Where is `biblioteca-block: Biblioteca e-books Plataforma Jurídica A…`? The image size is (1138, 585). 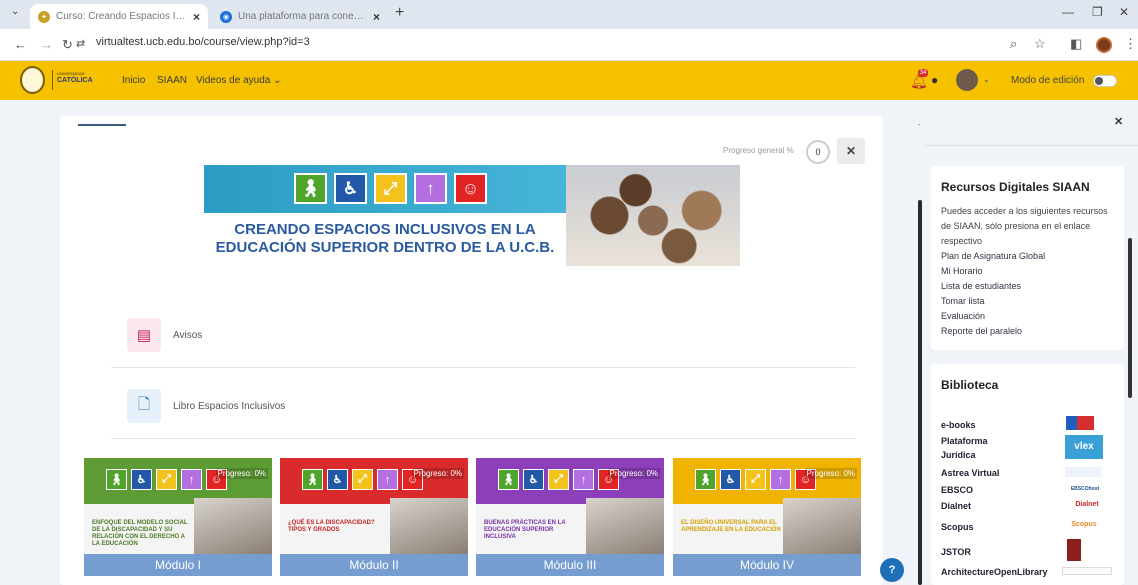
biblioteca-block: Biblioteca e-books Plataforma Jurídica A… is located at coordinates (1027, 474).